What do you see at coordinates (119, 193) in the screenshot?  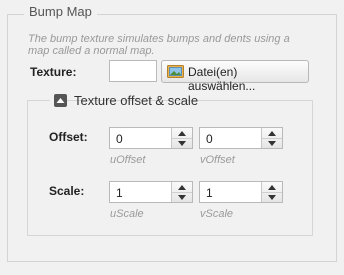 I see `u-scale-value: 1` at bounding box center [119, 193].